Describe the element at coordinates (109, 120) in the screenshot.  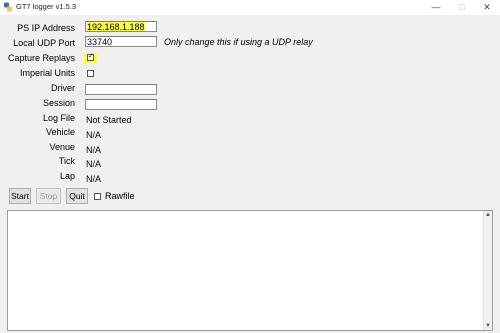
I see `log-file-value: Not Started` at that location.